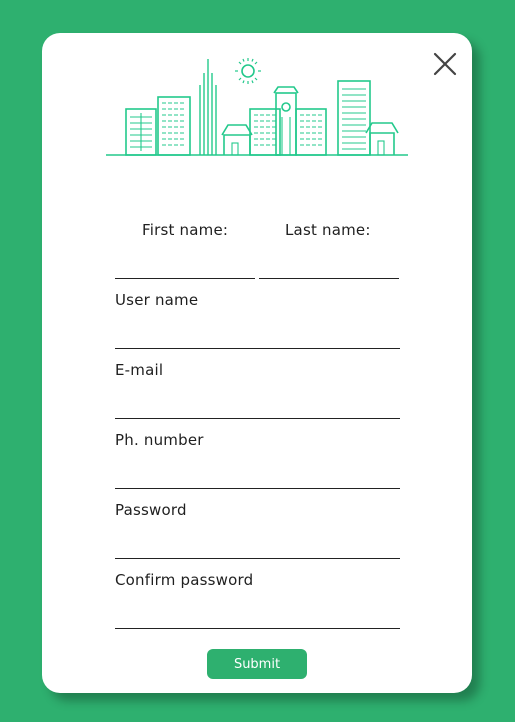 This screenshot has height=722, width=515. Describe the element at coordinates (248, 71) in the screenshot. I see `sun-icon` at that location.